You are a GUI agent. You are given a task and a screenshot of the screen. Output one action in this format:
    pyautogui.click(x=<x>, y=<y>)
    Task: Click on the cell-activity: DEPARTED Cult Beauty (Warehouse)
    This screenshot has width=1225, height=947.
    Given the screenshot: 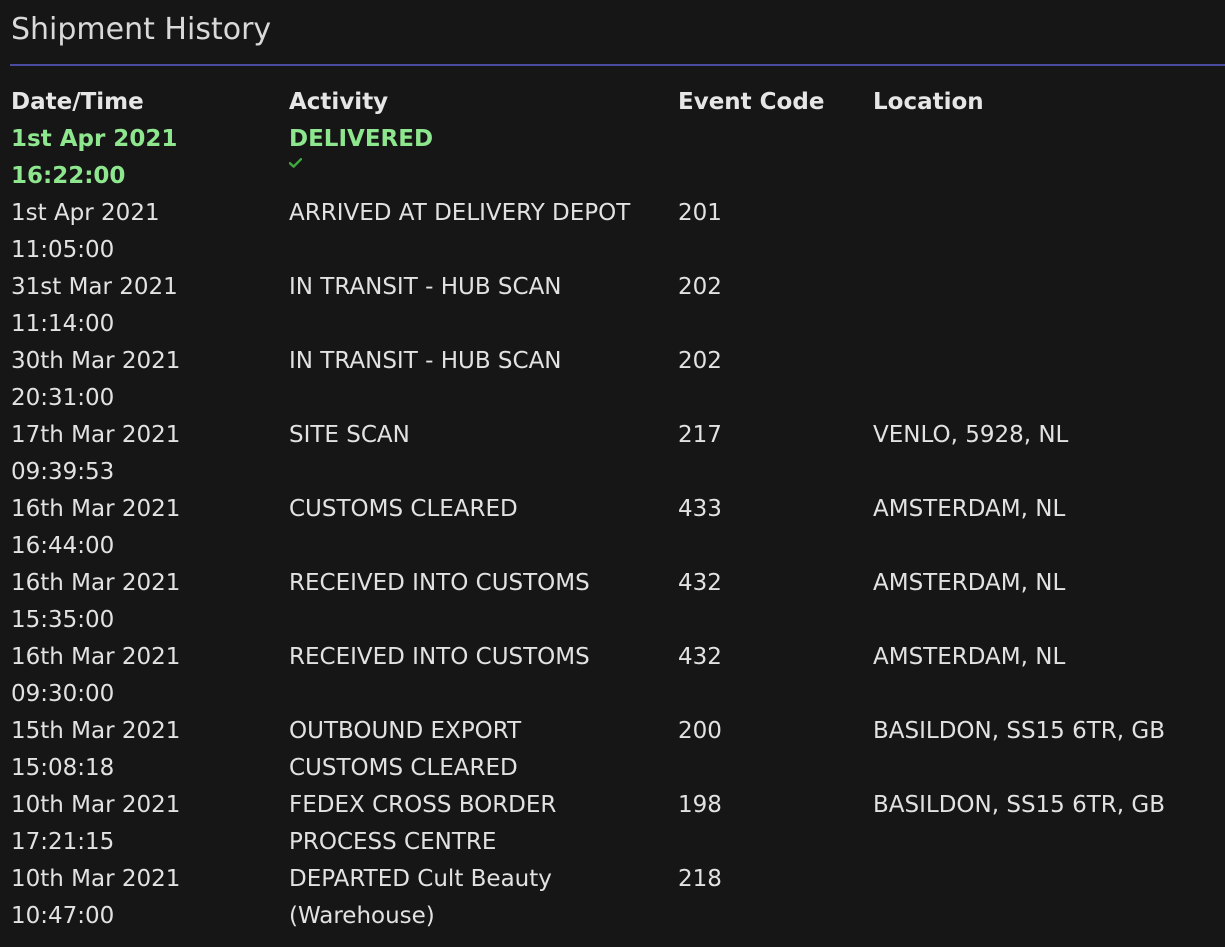 What is the action you would take?
    pyautogui.click(x=483, y=898)
    